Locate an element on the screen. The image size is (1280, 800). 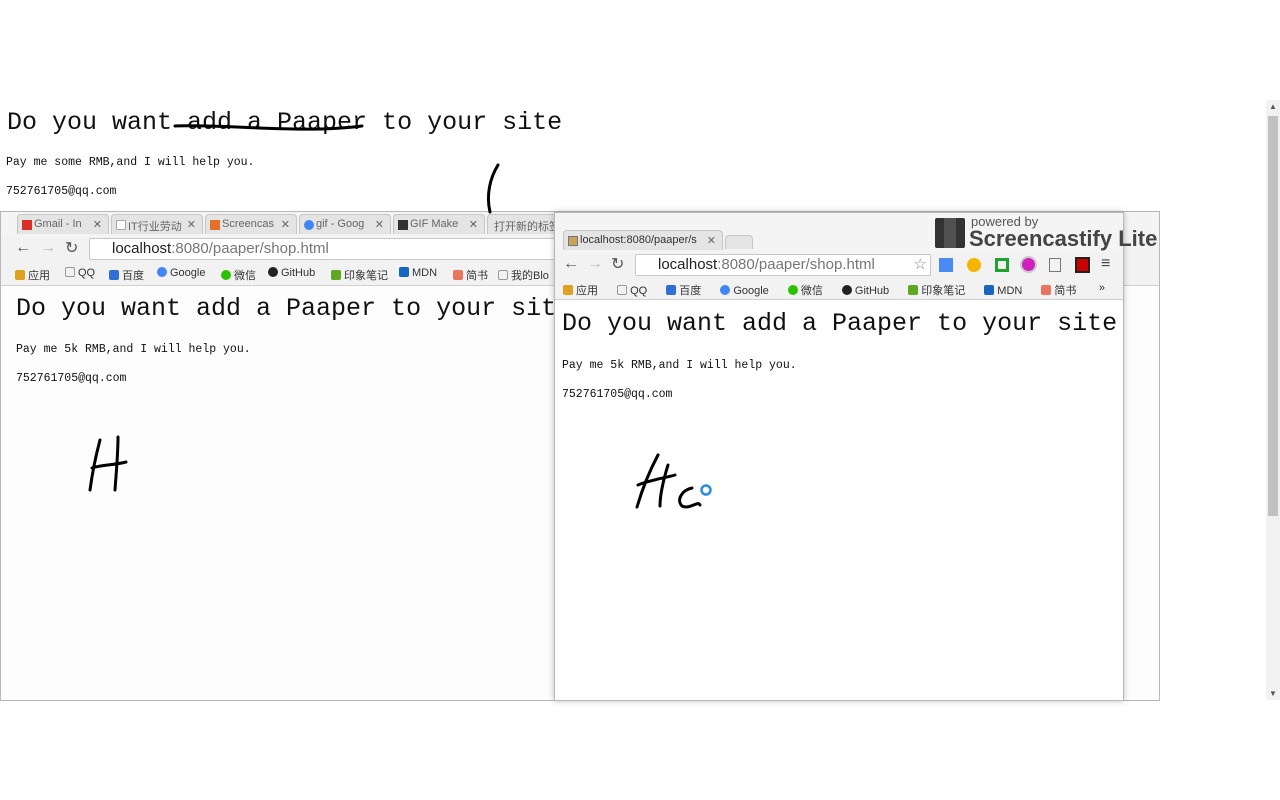
record-extension-icon is located at coordinates (1028, 264).